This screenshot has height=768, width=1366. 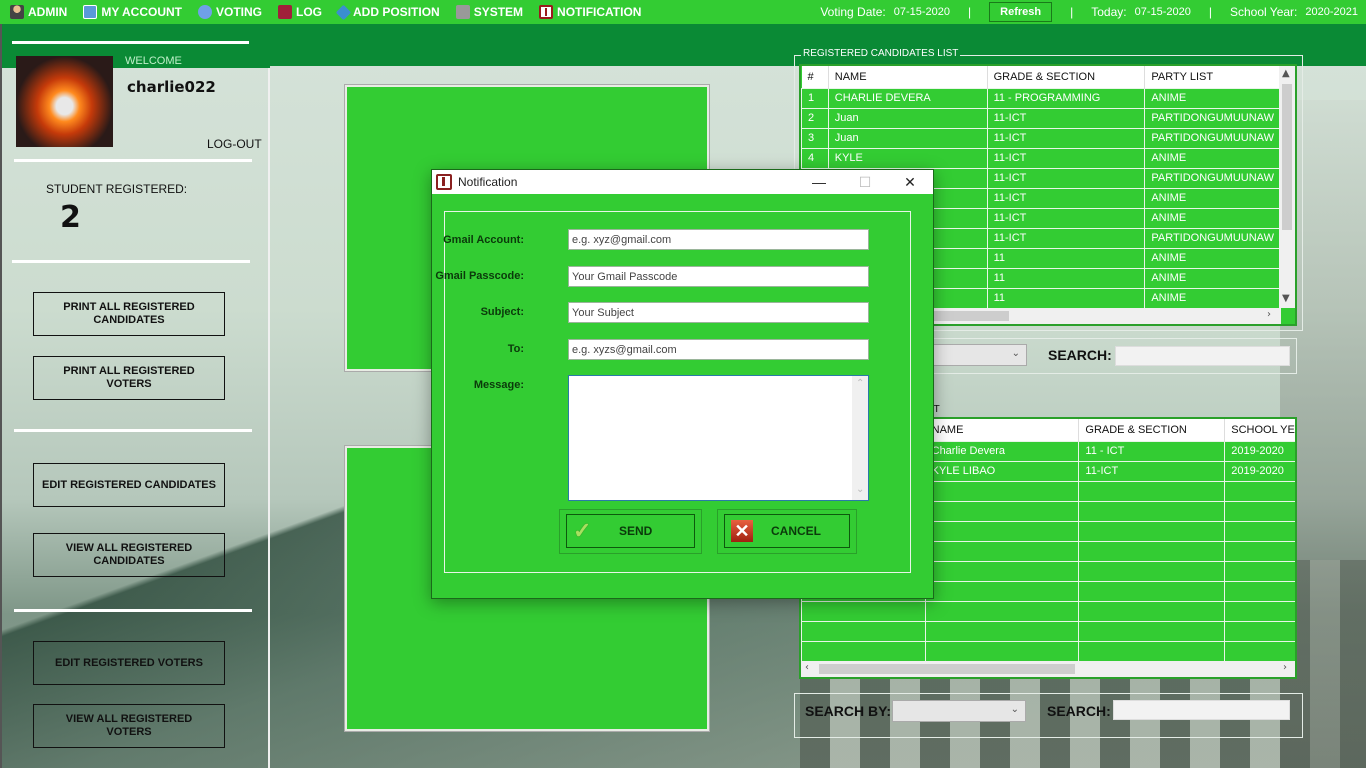 What do you see at coordinates (815, 138) in the screenshot?
I see `table-cell: 3` at bounding box center [815, 138].